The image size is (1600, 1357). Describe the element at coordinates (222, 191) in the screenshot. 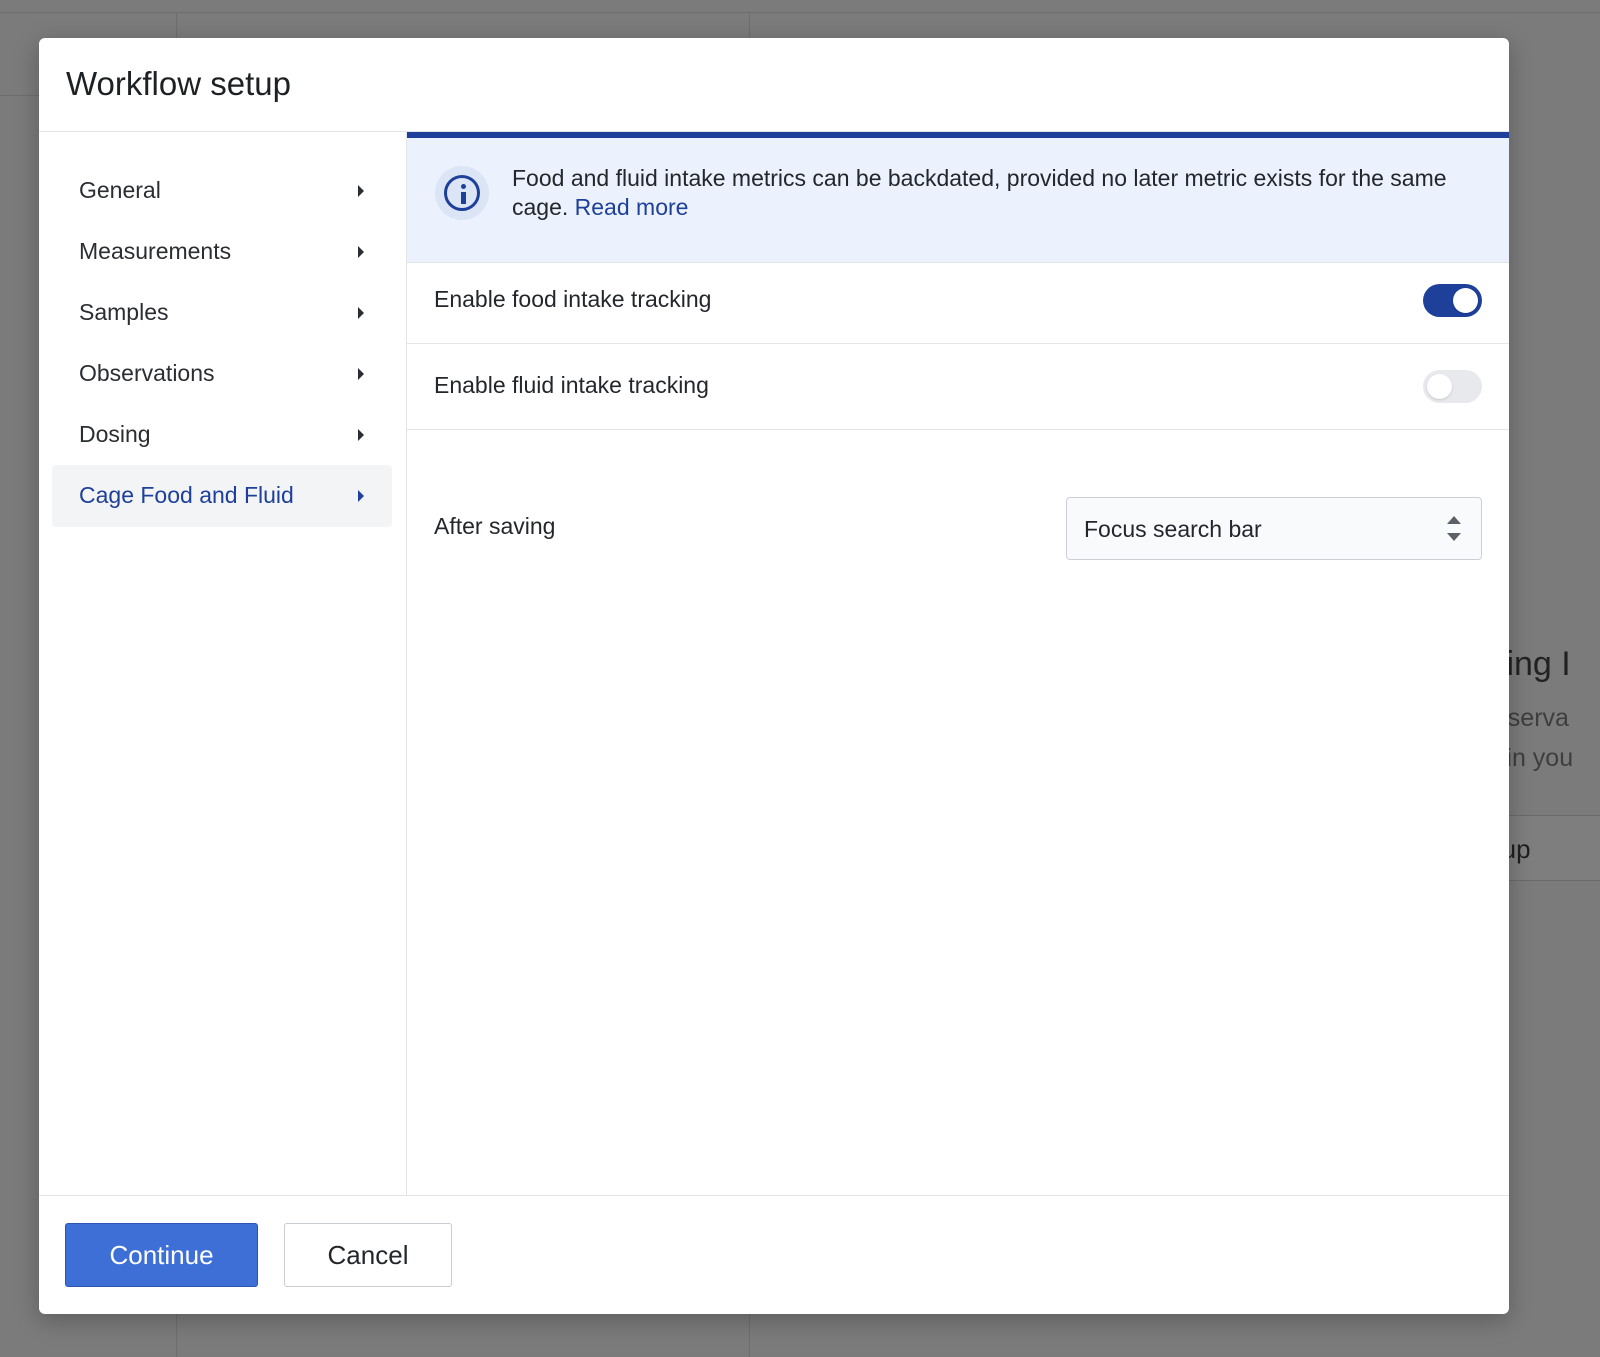

I see `sidebar-item-general: General` at that location.